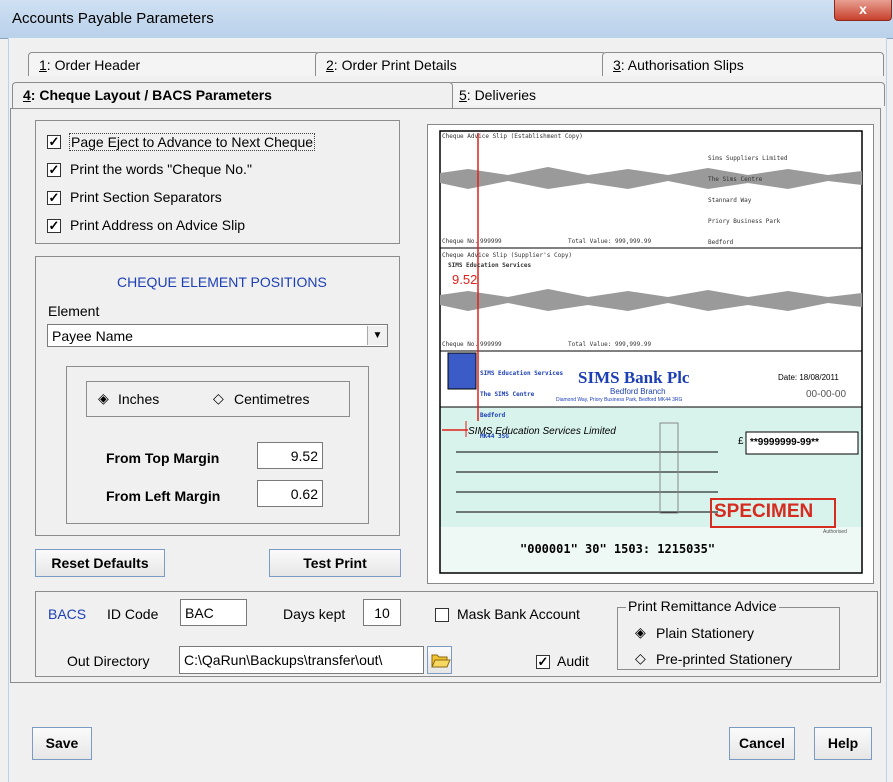  I want to click on top-margin-value: 9.52, so click(304, 456).